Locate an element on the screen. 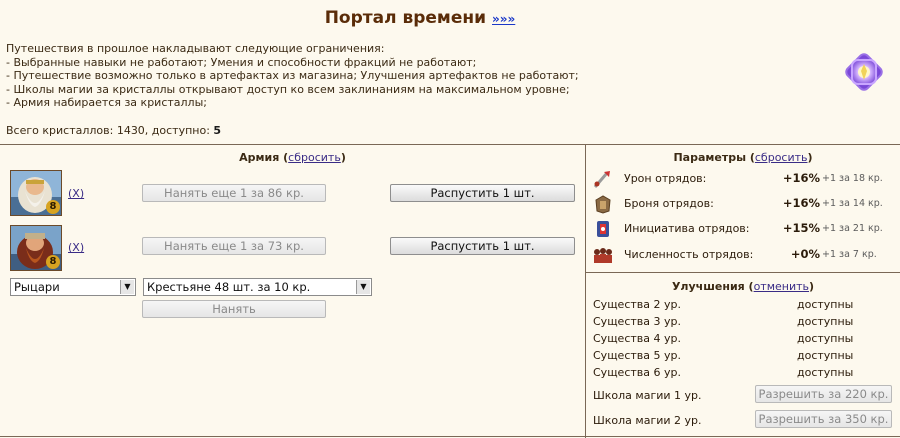  page-title: Портал времени »»» is located at coordinates (420, 18).